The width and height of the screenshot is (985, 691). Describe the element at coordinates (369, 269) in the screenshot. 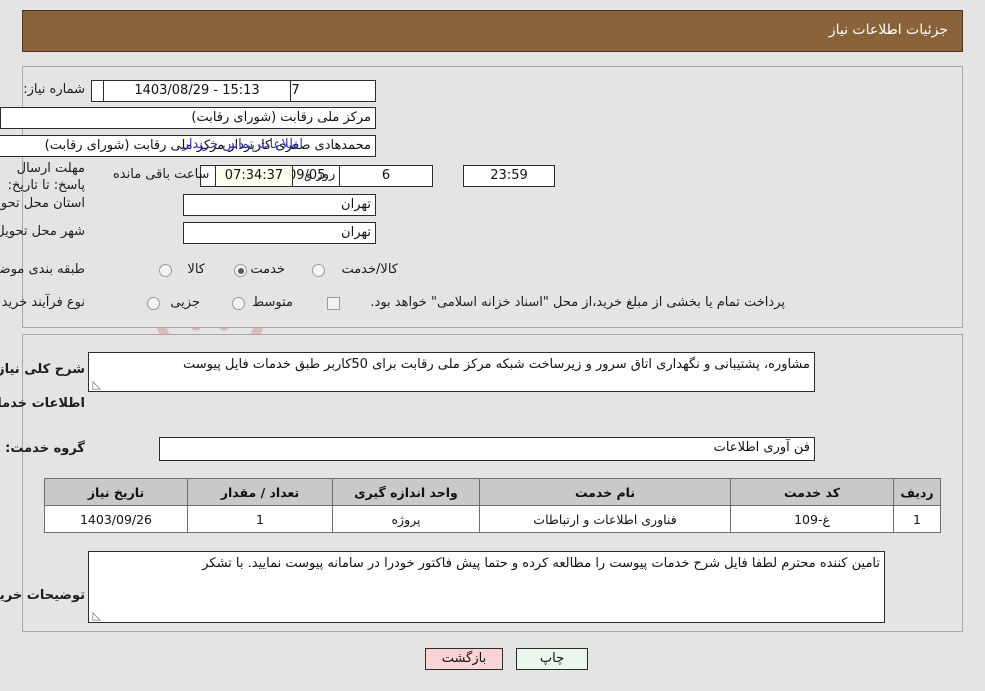

I see `radio-label-category-goods-service: کالا/خدمت` at that location.